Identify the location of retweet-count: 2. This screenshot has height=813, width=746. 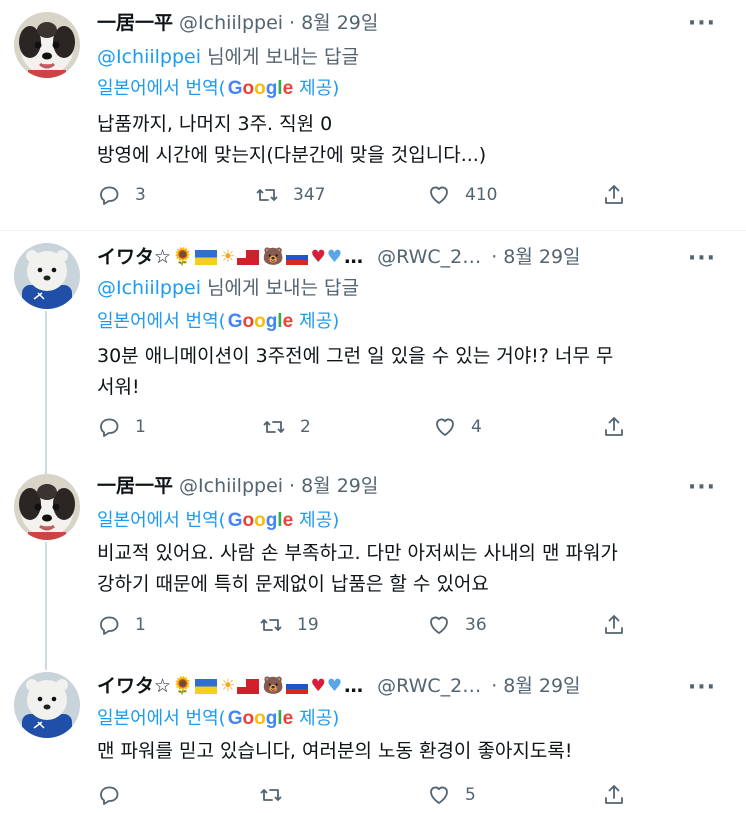
(305, 427).